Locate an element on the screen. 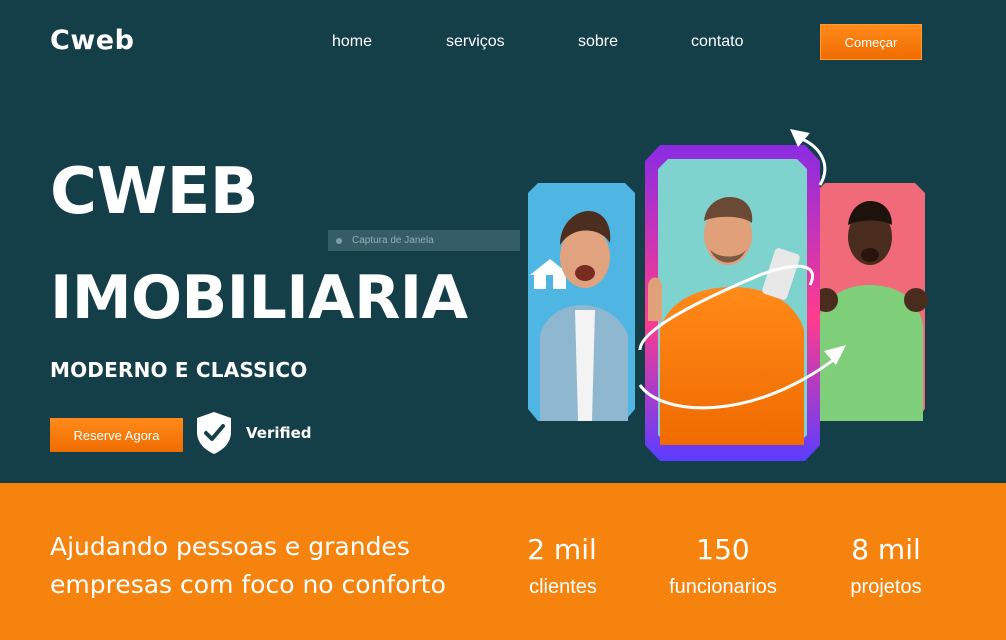  reserve-now-button: Reserve Agora is located at coordinates (116, 435).